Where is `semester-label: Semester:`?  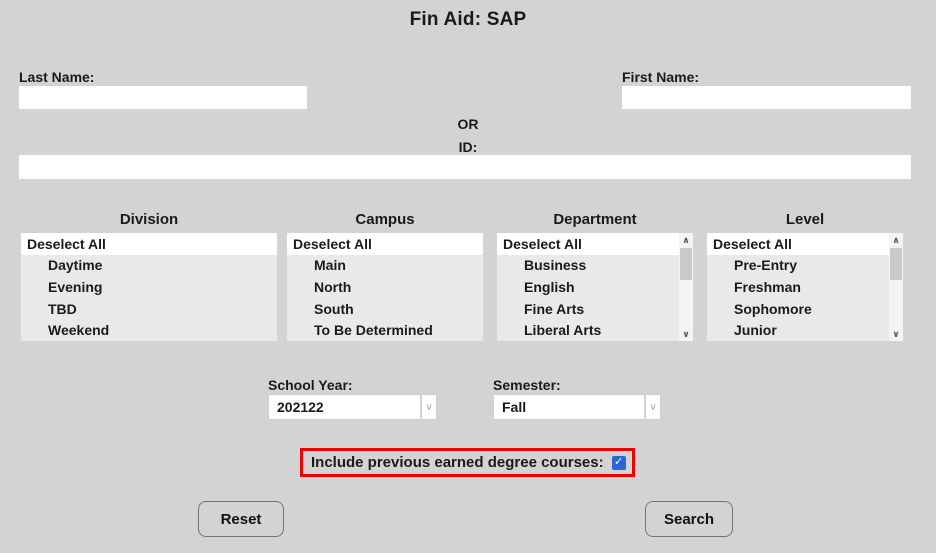 semester-label: Semester: is located at coordinates (527, 385).